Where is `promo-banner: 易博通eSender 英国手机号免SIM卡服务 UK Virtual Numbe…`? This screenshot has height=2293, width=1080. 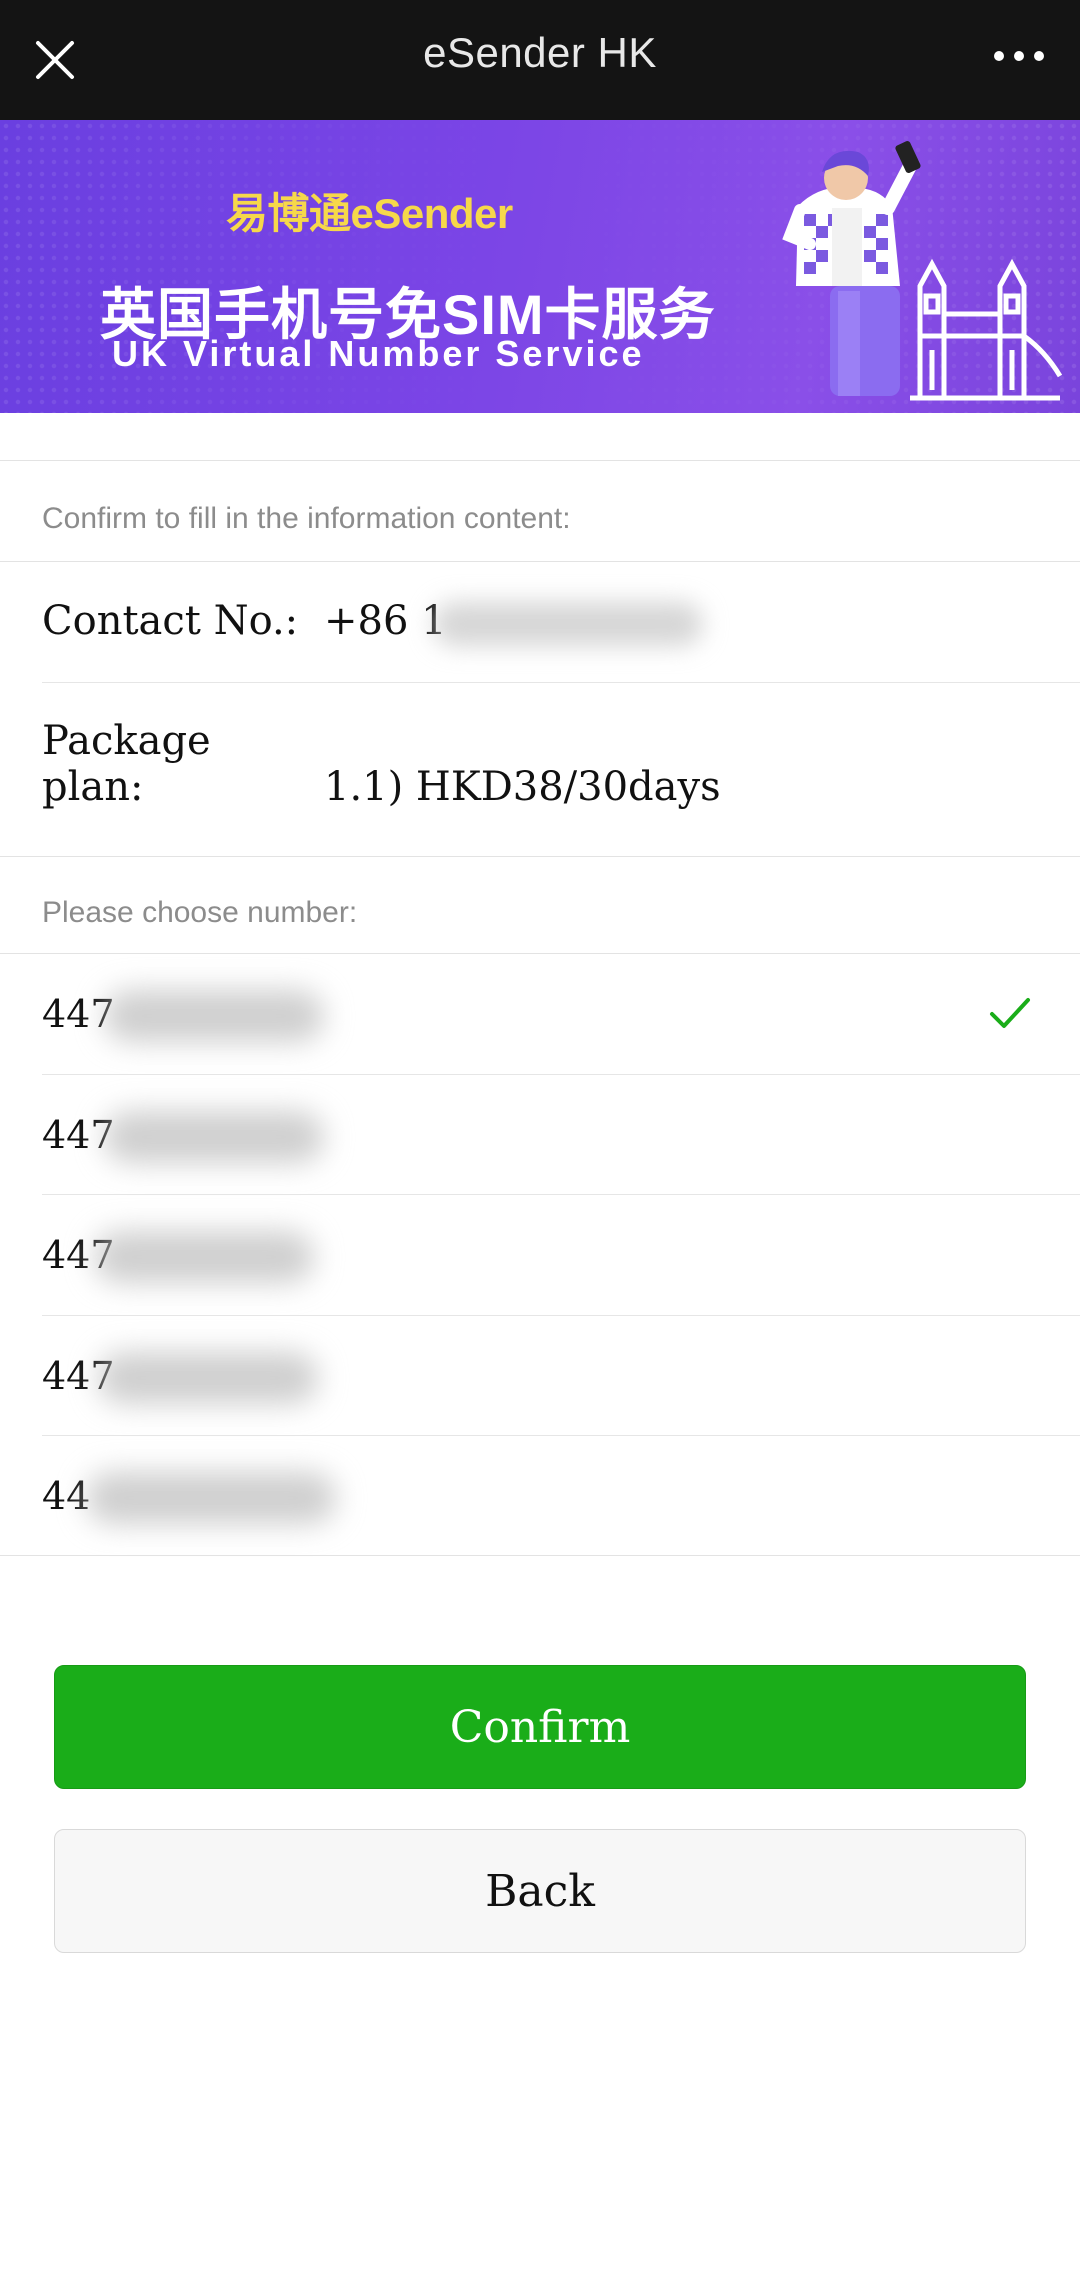
promo-banner: 易博通eSender 英国手机号免SIM卡服务 UK Virtual Numbe… is located at coordinates (540, 266).